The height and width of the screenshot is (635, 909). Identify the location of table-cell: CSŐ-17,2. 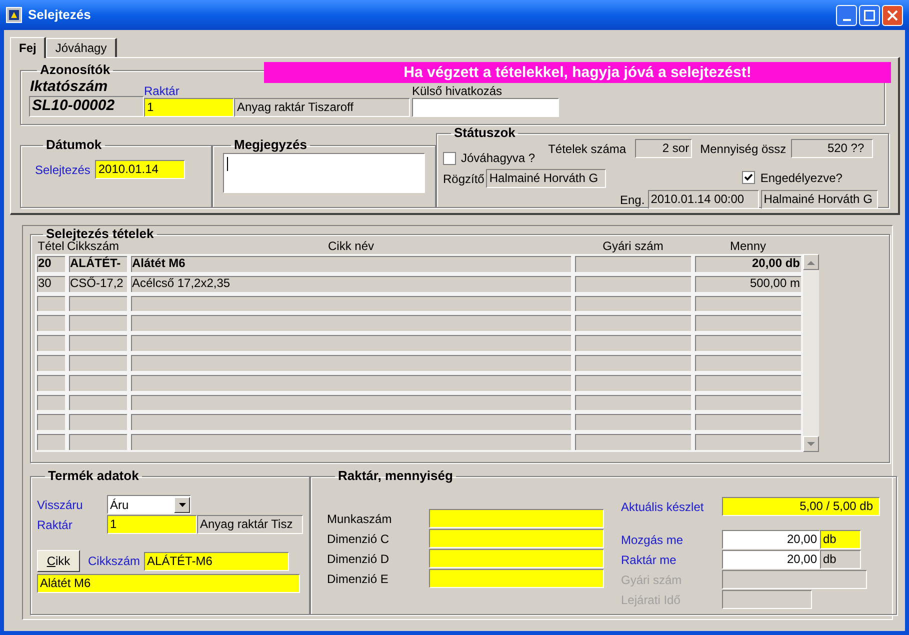
(98, 284).